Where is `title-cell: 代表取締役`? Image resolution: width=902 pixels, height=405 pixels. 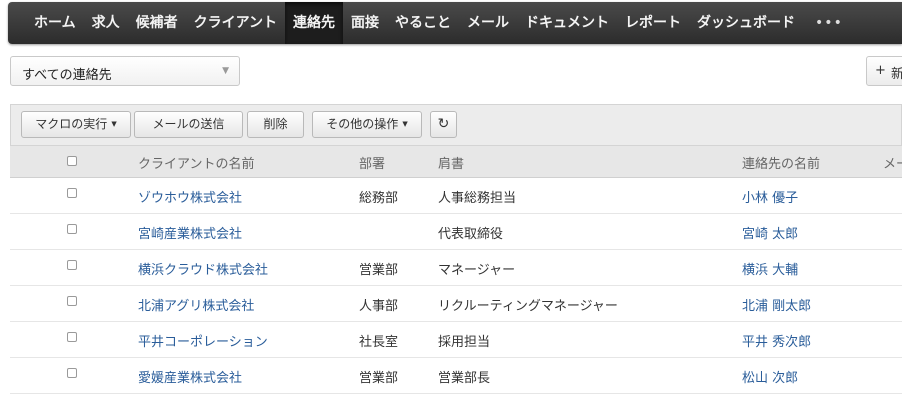 title-cell: 代表取締役 is located at coordinates (471, 234).